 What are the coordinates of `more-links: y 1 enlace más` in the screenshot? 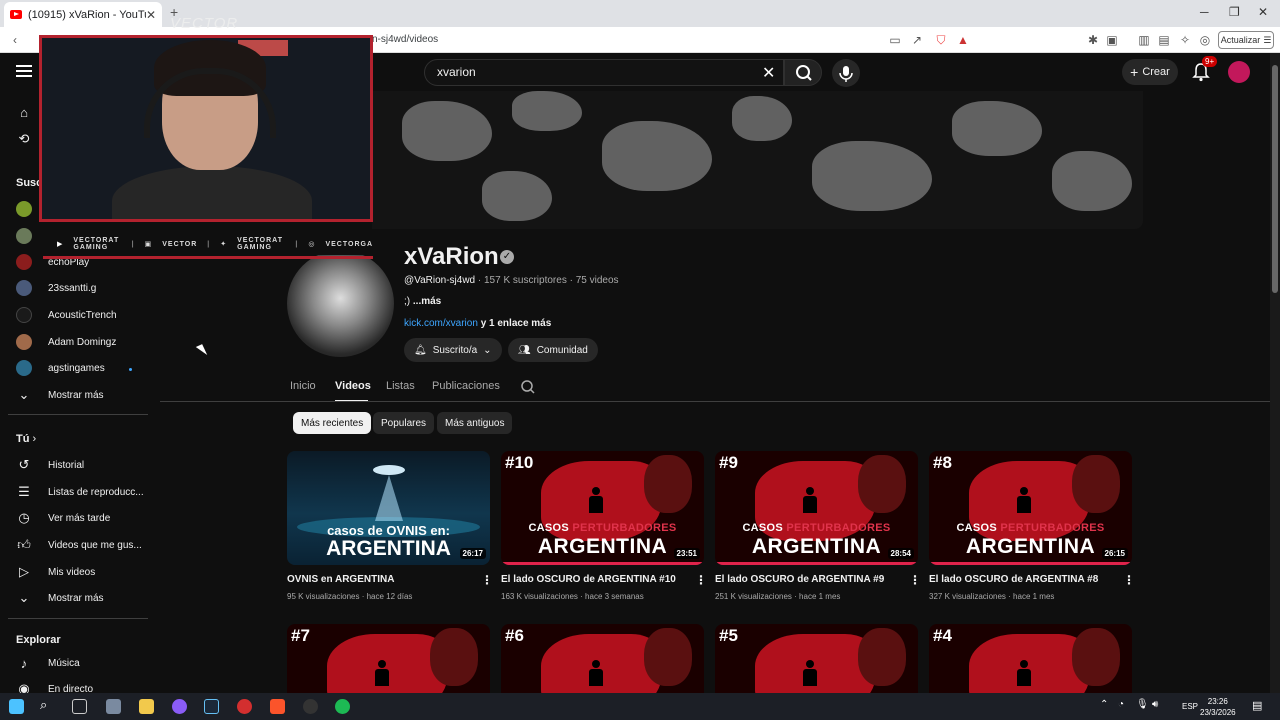 It's located at (516, 323).